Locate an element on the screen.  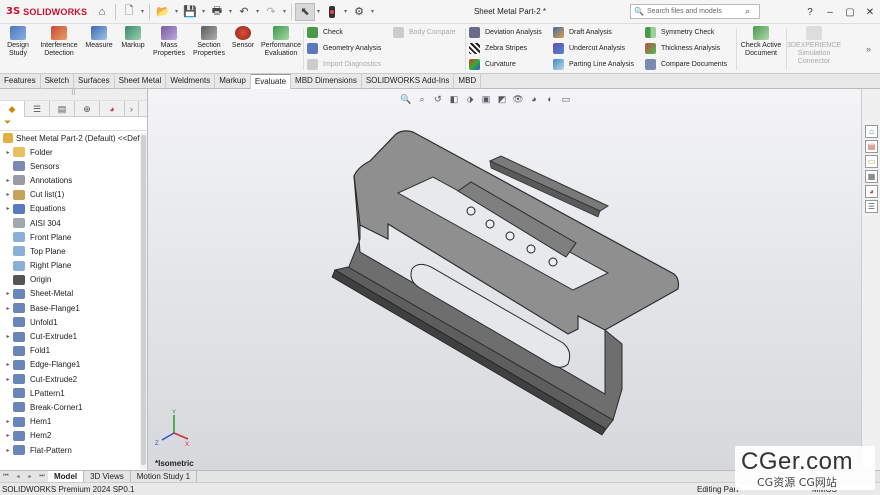
minimize-icon: – is located at coordinates (830, 12).